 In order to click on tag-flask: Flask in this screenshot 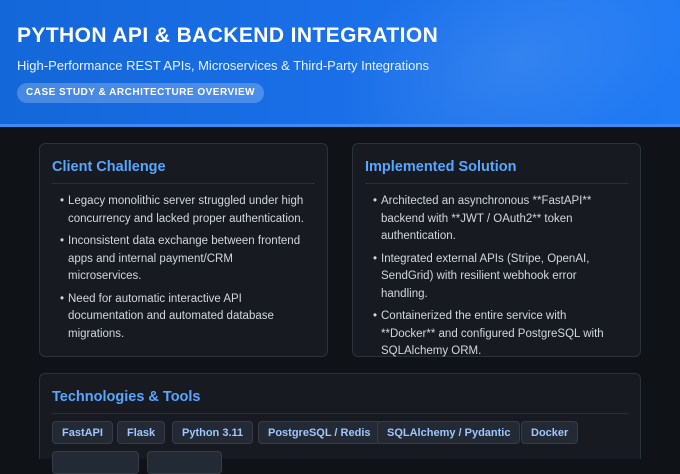, I will do `click(141, 432)`.